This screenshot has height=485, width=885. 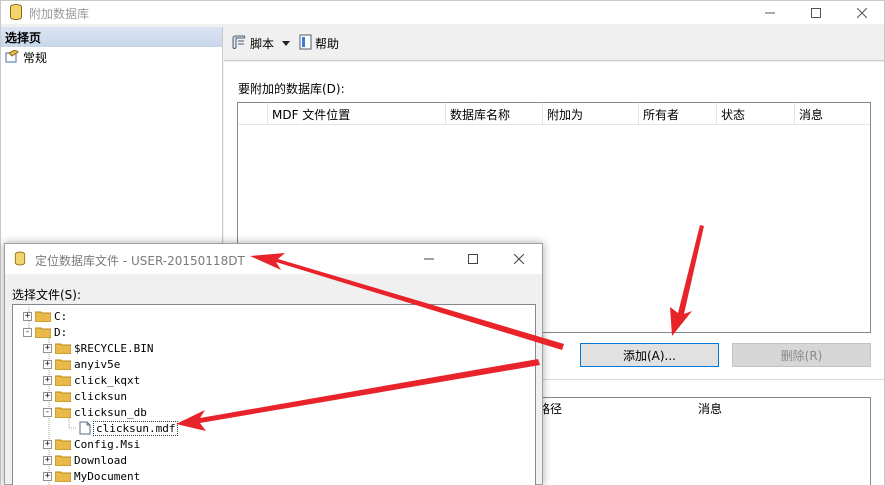 What do you see at coordinates (591, 113) in the screenshot?
I see `column-attach-as: 附加为` at bounding box center [591, 113].